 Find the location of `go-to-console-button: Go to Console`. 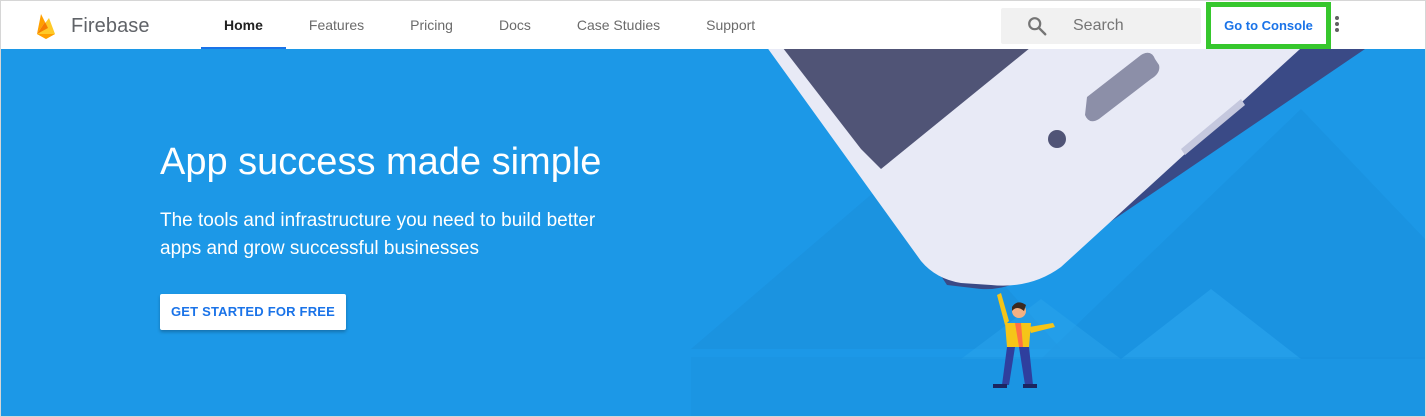

go-to-console-button: Go to Console is located at coordinates (1268, 25).